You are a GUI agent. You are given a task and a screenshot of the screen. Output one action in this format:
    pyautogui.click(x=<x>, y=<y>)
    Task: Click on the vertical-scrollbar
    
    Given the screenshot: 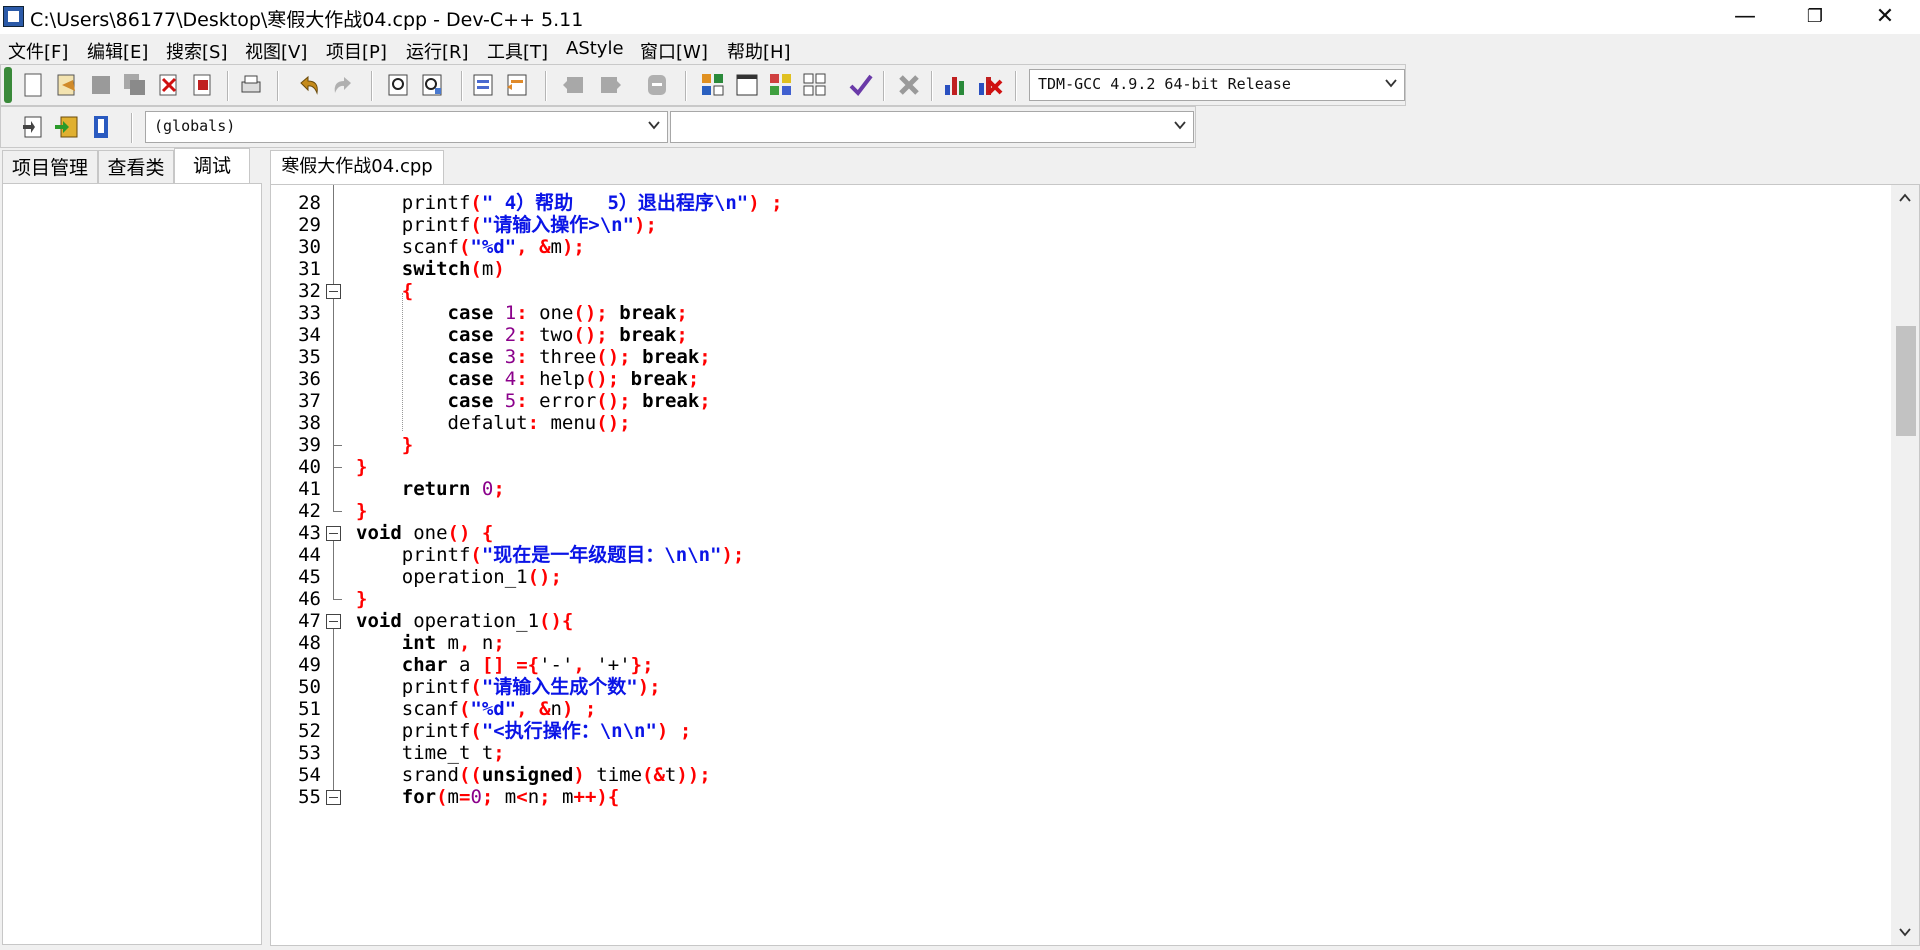 What is the action you would take?
    pyautogui.click(x=1905, y=565)
    